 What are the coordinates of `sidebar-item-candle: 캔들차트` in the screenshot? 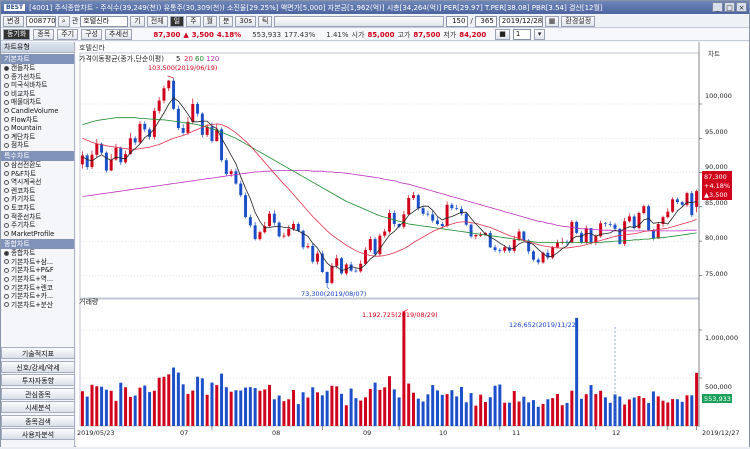 It's located at (37, 68).